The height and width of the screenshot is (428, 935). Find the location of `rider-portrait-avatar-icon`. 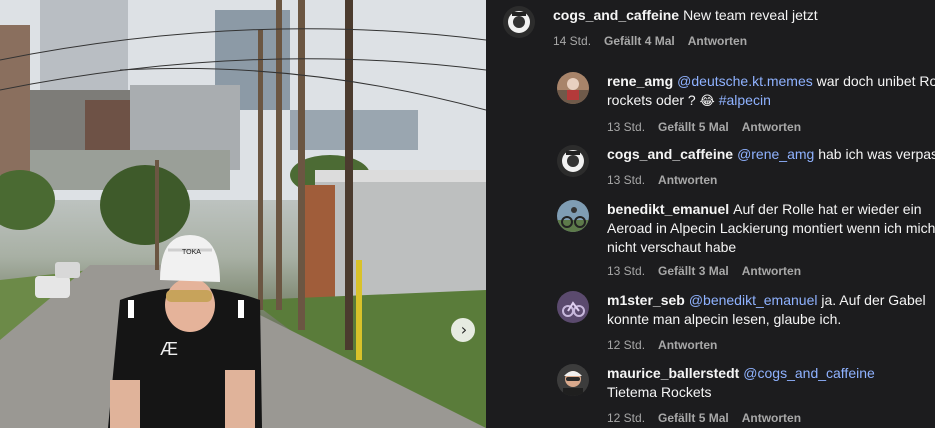

rider-portrait-avatar-icon is located at coordinates (573, 380).